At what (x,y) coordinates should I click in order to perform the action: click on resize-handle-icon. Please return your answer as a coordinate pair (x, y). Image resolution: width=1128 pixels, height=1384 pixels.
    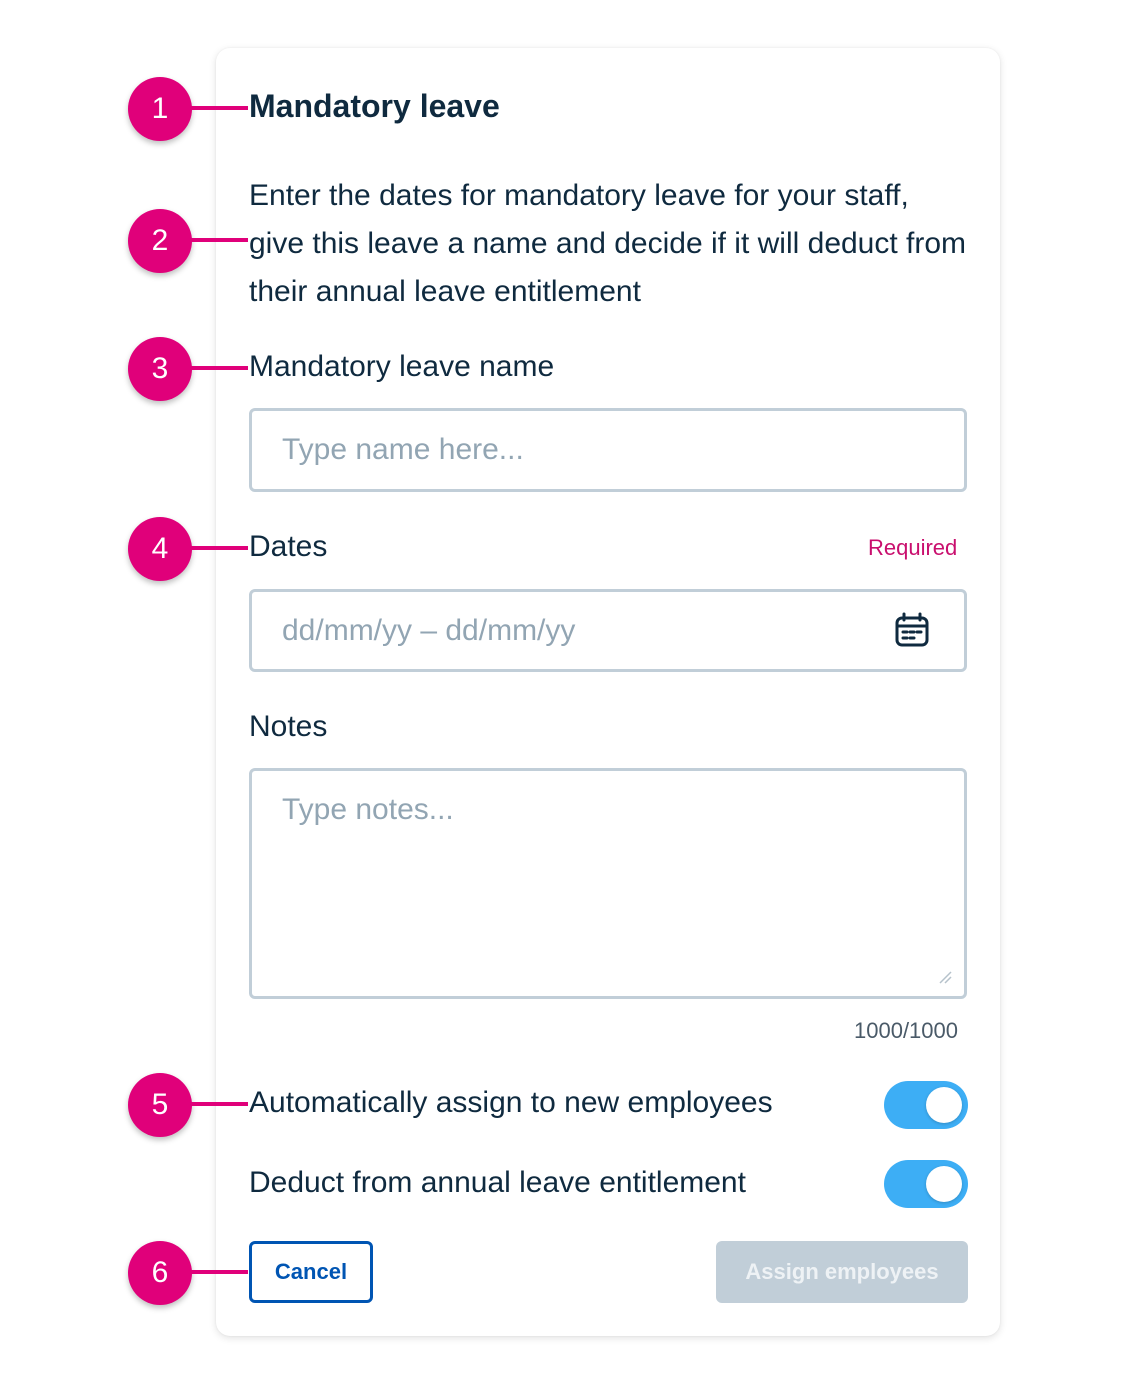
    Looking at the image, I should click on (945, 977).